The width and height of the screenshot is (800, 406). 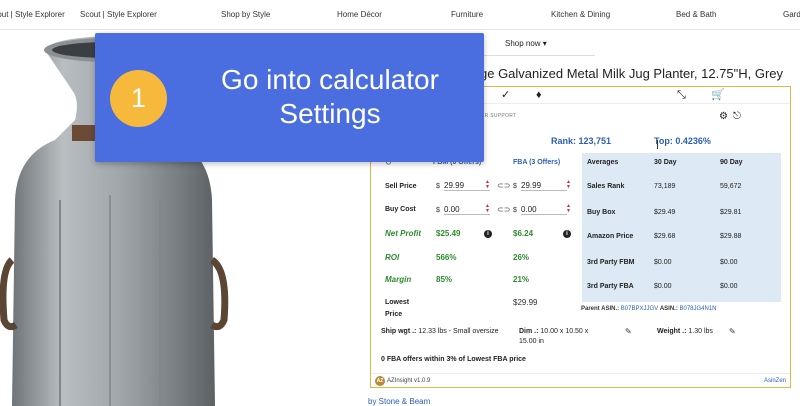 What do you see at coordinates (488, 234) in the screenshot?
I see `fbm-info-icon: i` at bounding box center [488, 234].